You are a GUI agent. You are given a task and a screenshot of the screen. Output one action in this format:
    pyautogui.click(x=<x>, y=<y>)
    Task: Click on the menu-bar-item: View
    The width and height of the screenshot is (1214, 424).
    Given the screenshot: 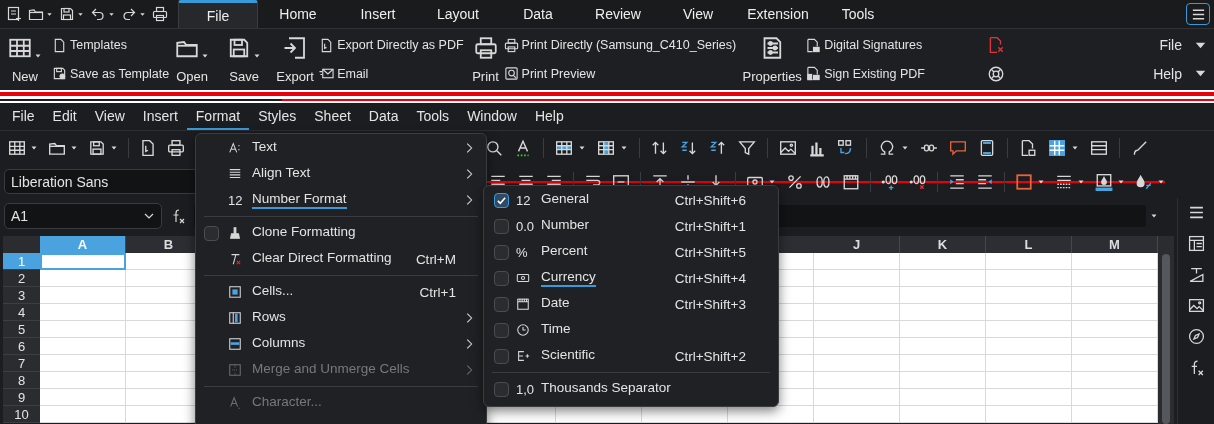 What is the action you would take?
    pyautogui.click(x=109, y=116)
    